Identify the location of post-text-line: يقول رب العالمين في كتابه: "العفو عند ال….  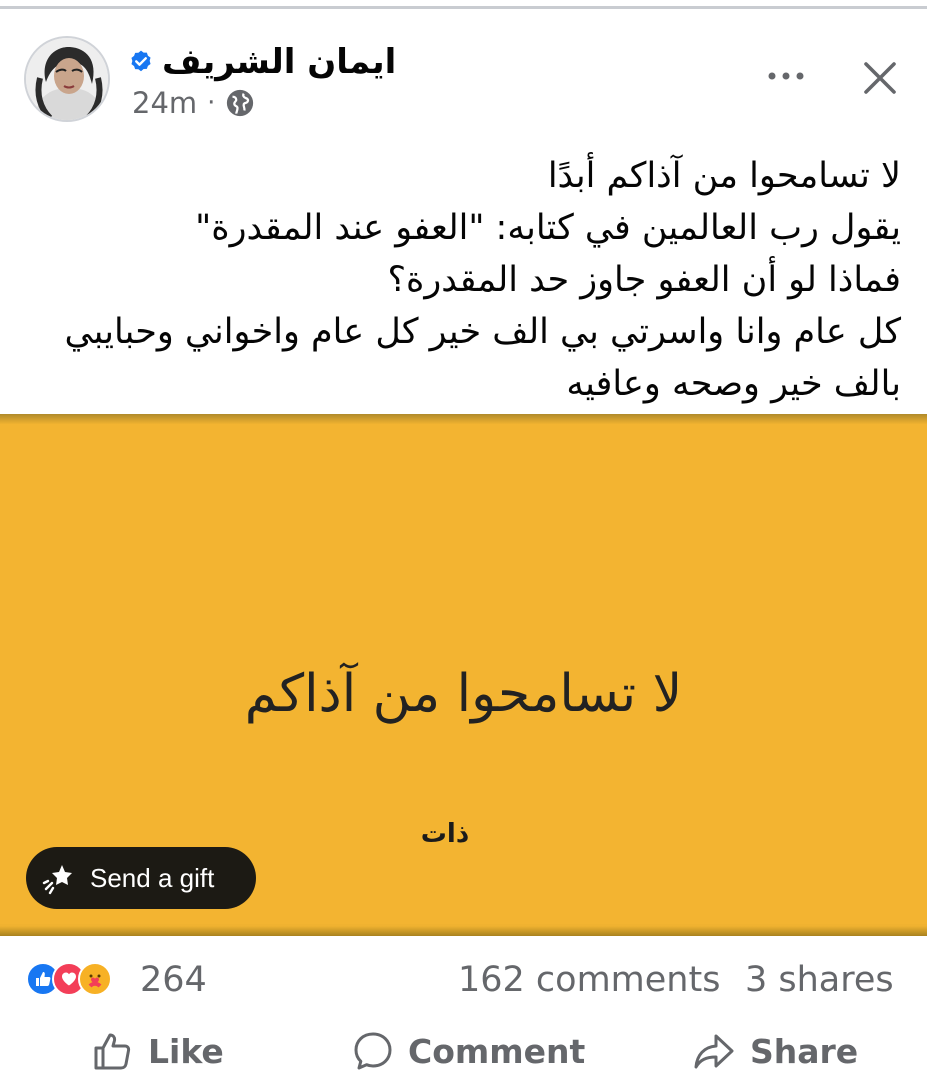
(548, 228).